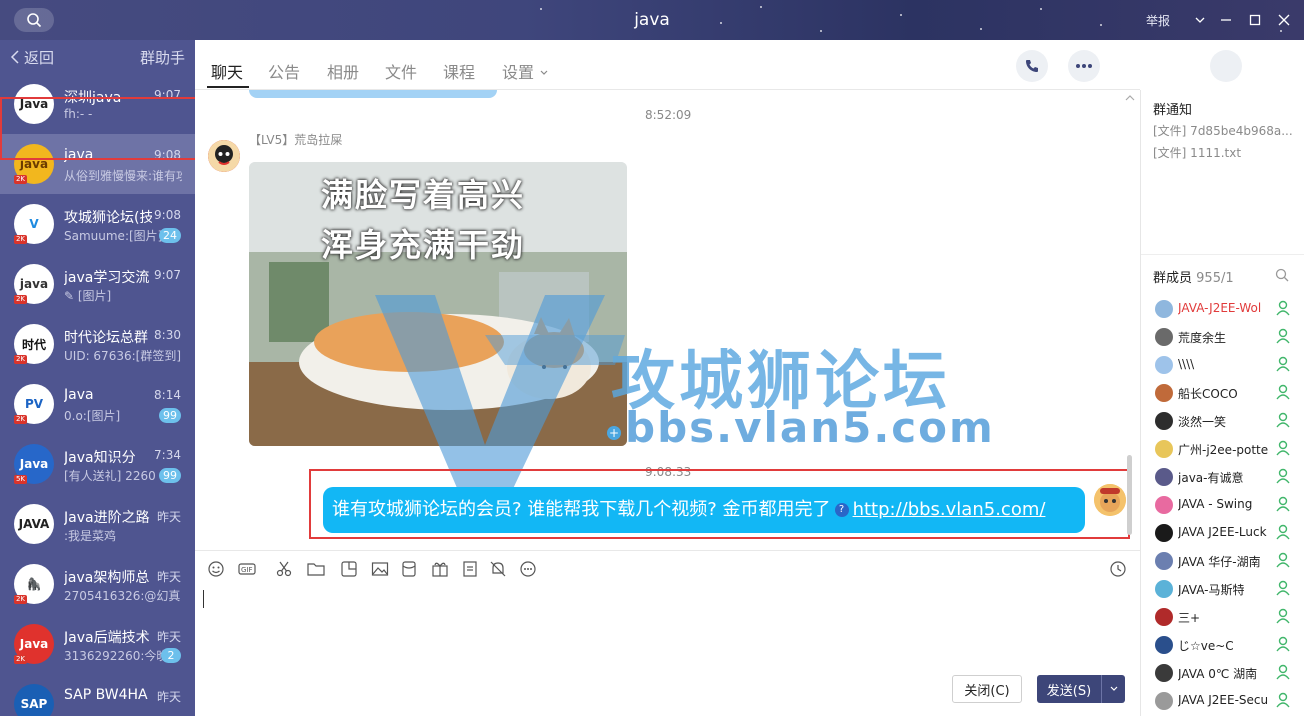 The width and height of the screenshot is (1304, 716). Describe the element at coordinates (1222, 616) in the screenshot. I see `member-item: 三+` at that location.